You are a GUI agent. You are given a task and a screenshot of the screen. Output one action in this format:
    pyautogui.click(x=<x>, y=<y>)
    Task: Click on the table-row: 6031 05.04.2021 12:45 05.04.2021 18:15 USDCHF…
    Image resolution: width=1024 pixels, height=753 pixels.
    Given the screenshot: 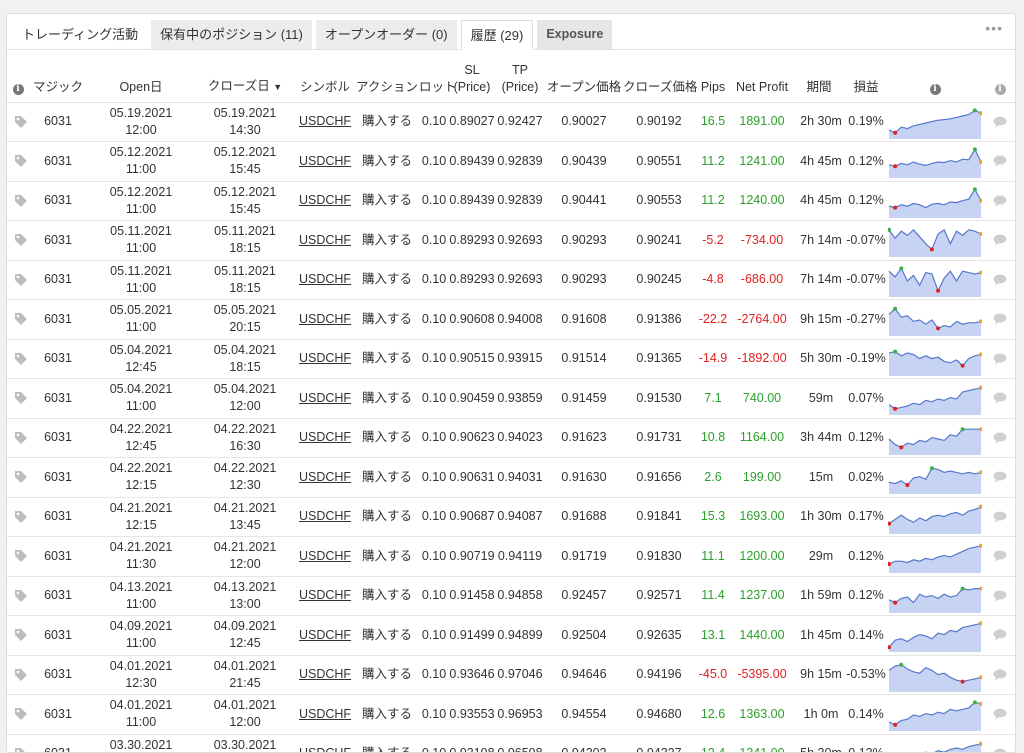 What is the action you would take?
    pyautogui.click(x=511, y=359)
    